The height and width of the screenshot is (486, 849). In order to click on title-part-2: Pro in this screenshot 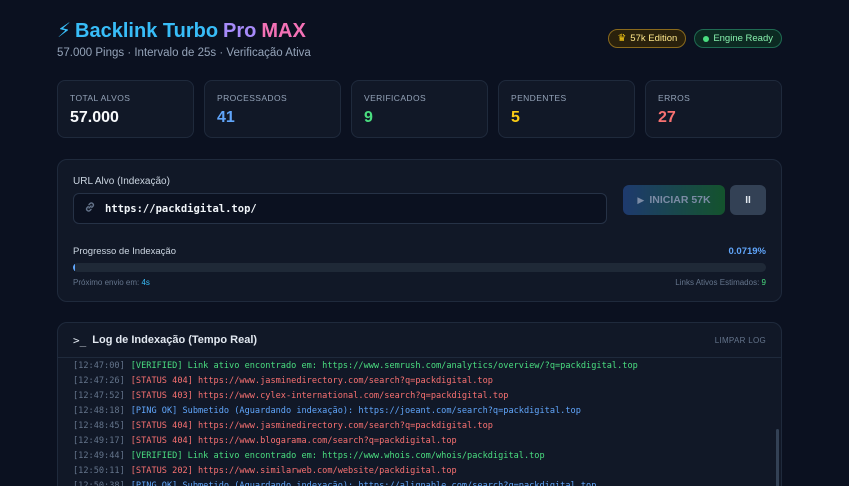, I will do `click(240, 31)`.